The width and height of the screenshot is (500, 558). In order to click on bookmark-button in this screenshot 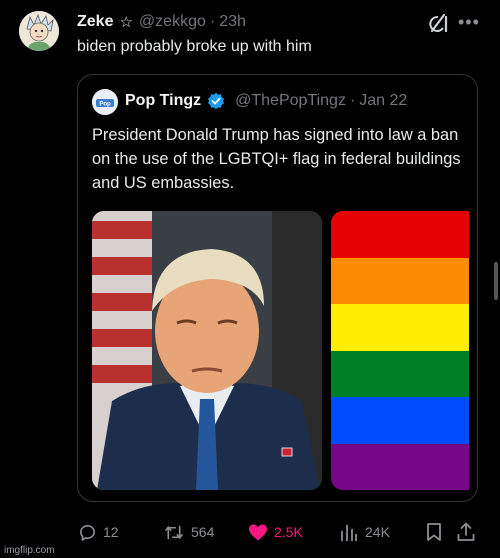, I will do `click(437, 532)`.